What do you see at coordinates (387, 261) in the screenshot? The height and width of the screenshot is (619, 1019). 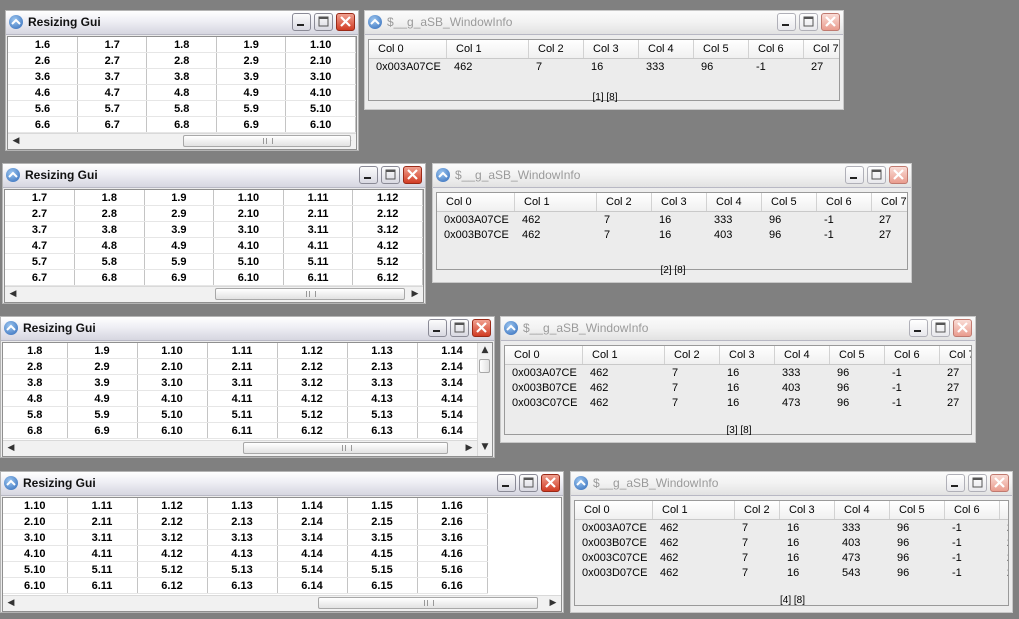 I see `grid-cell: 5.12` at bounding box center [387, 261].